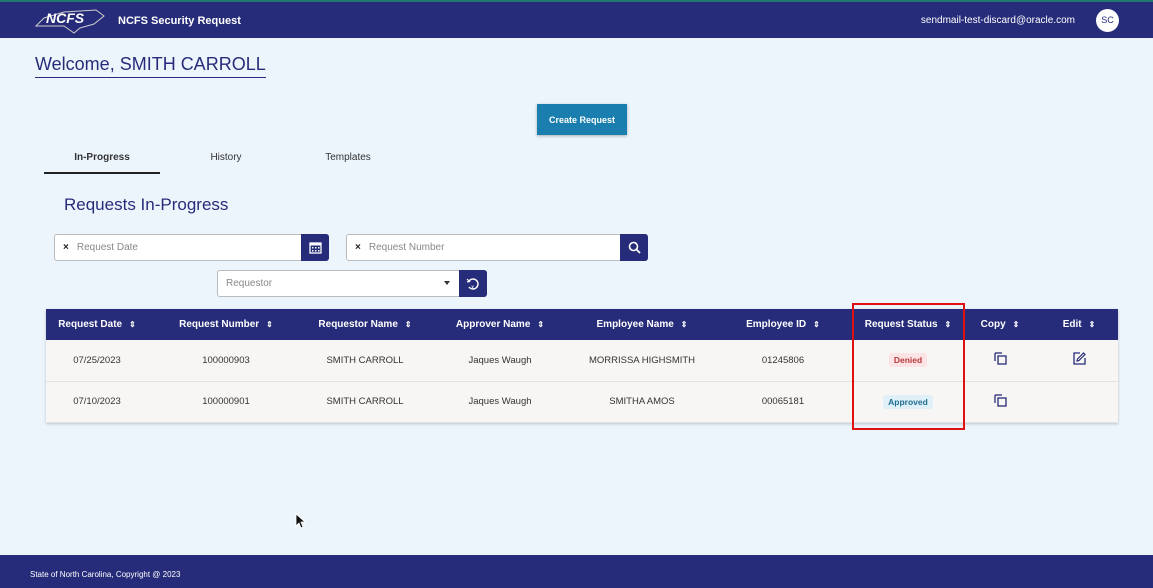 This screenshot has height=588, width=1153. I want to click on svg-text: NCFS, so click(65, 18).